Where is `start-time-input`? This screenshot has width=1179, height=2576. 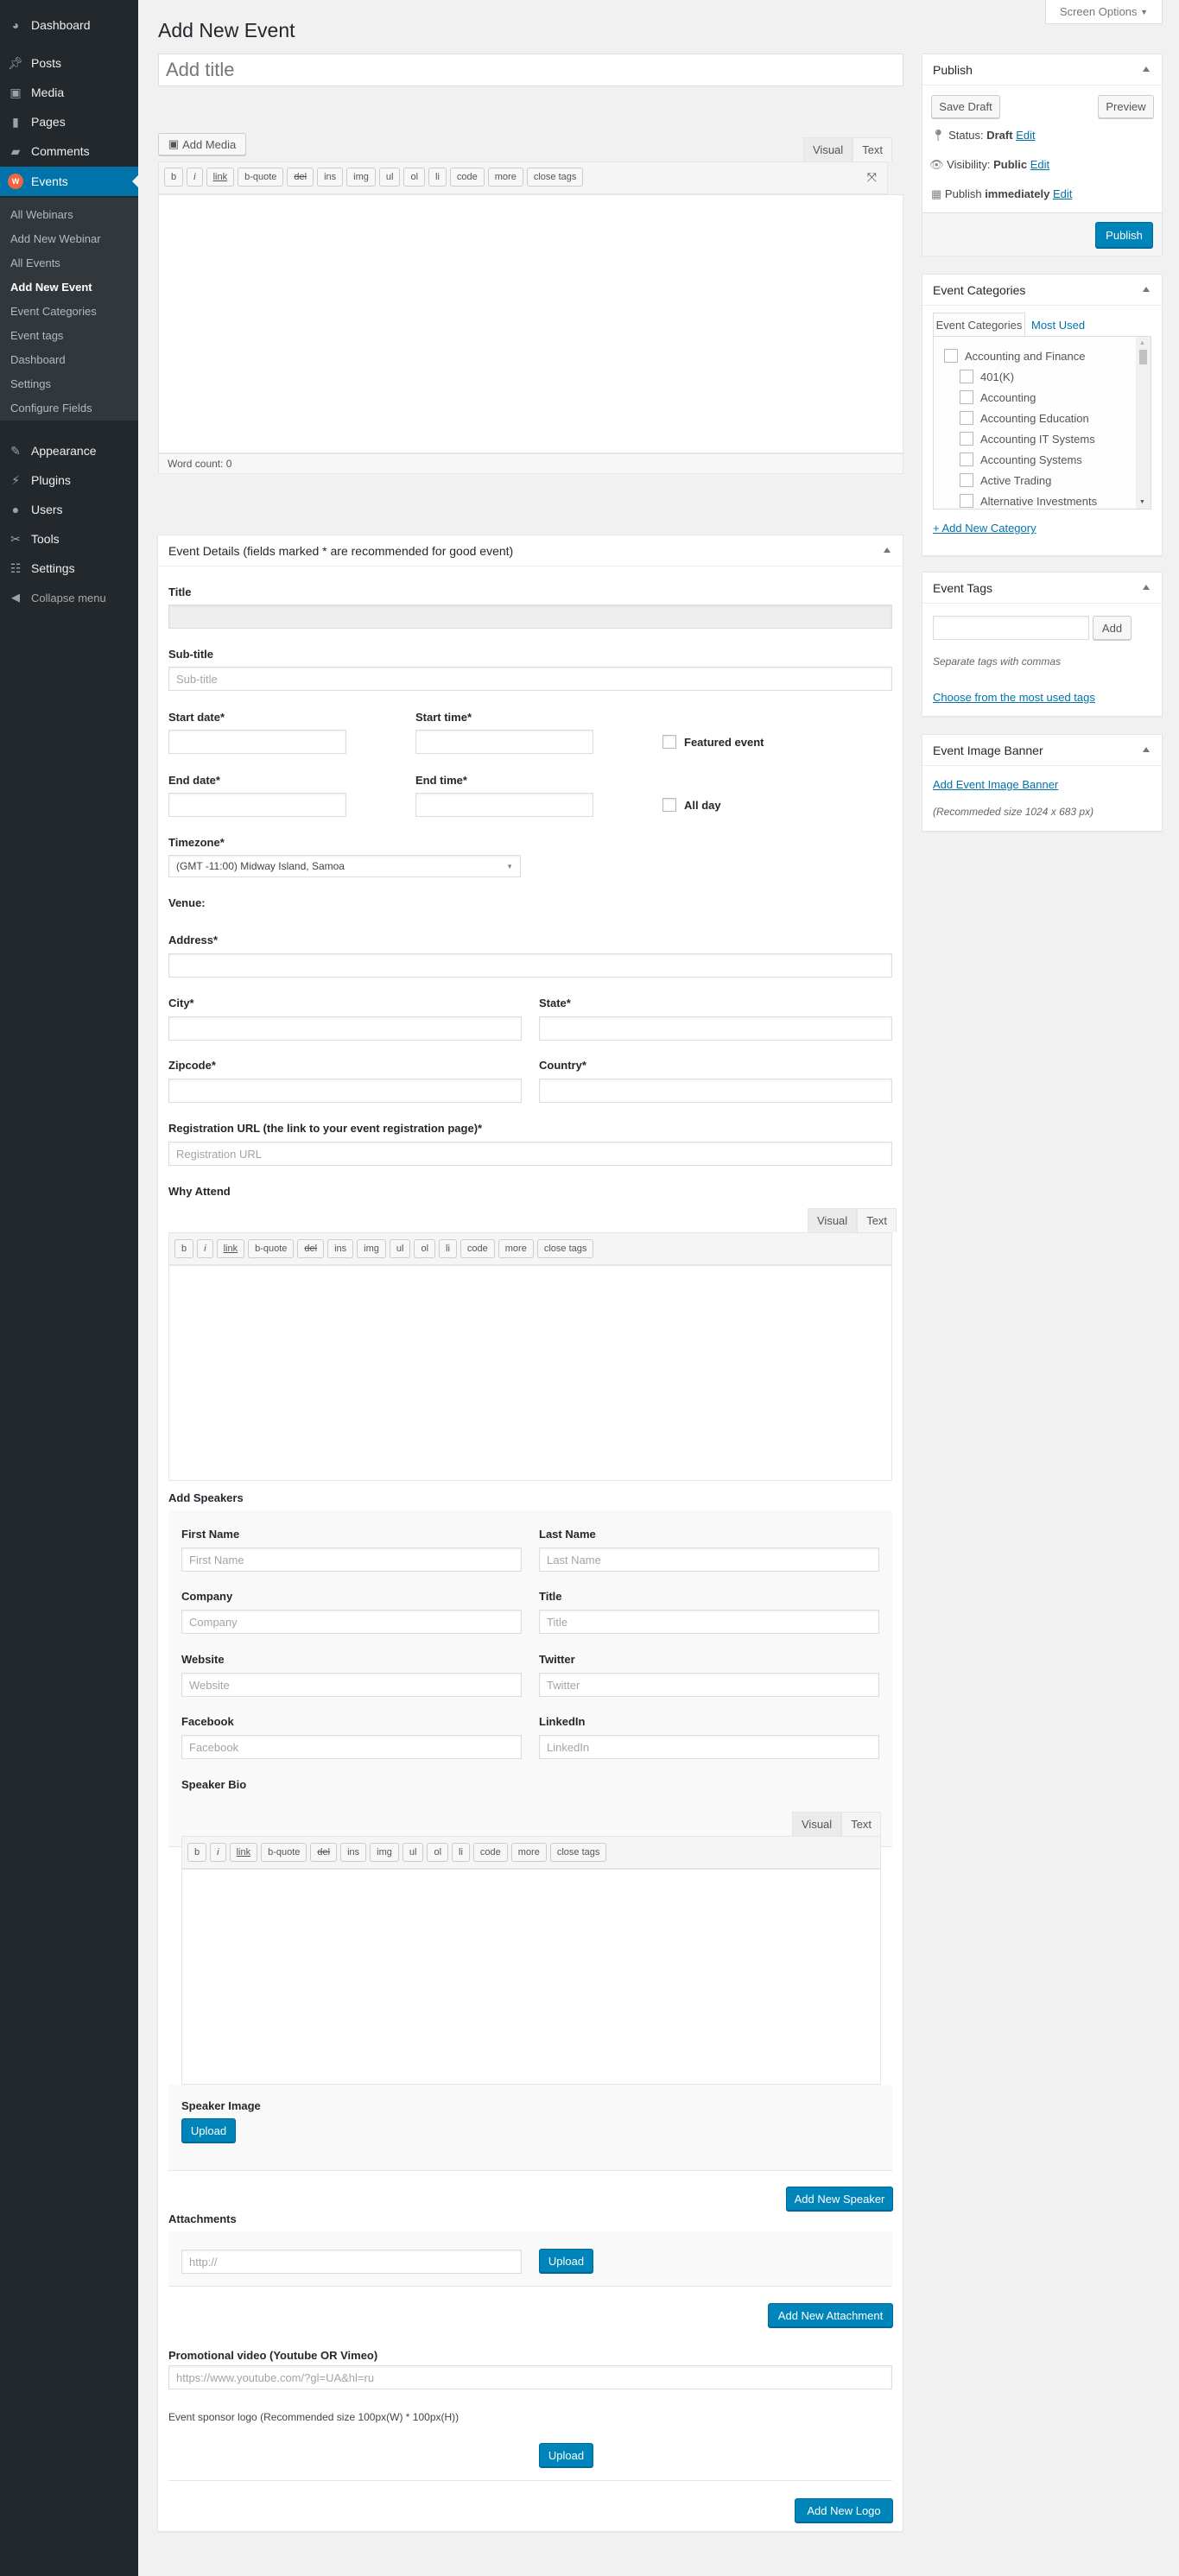 start-time-input is located at coordinates (504, 742).